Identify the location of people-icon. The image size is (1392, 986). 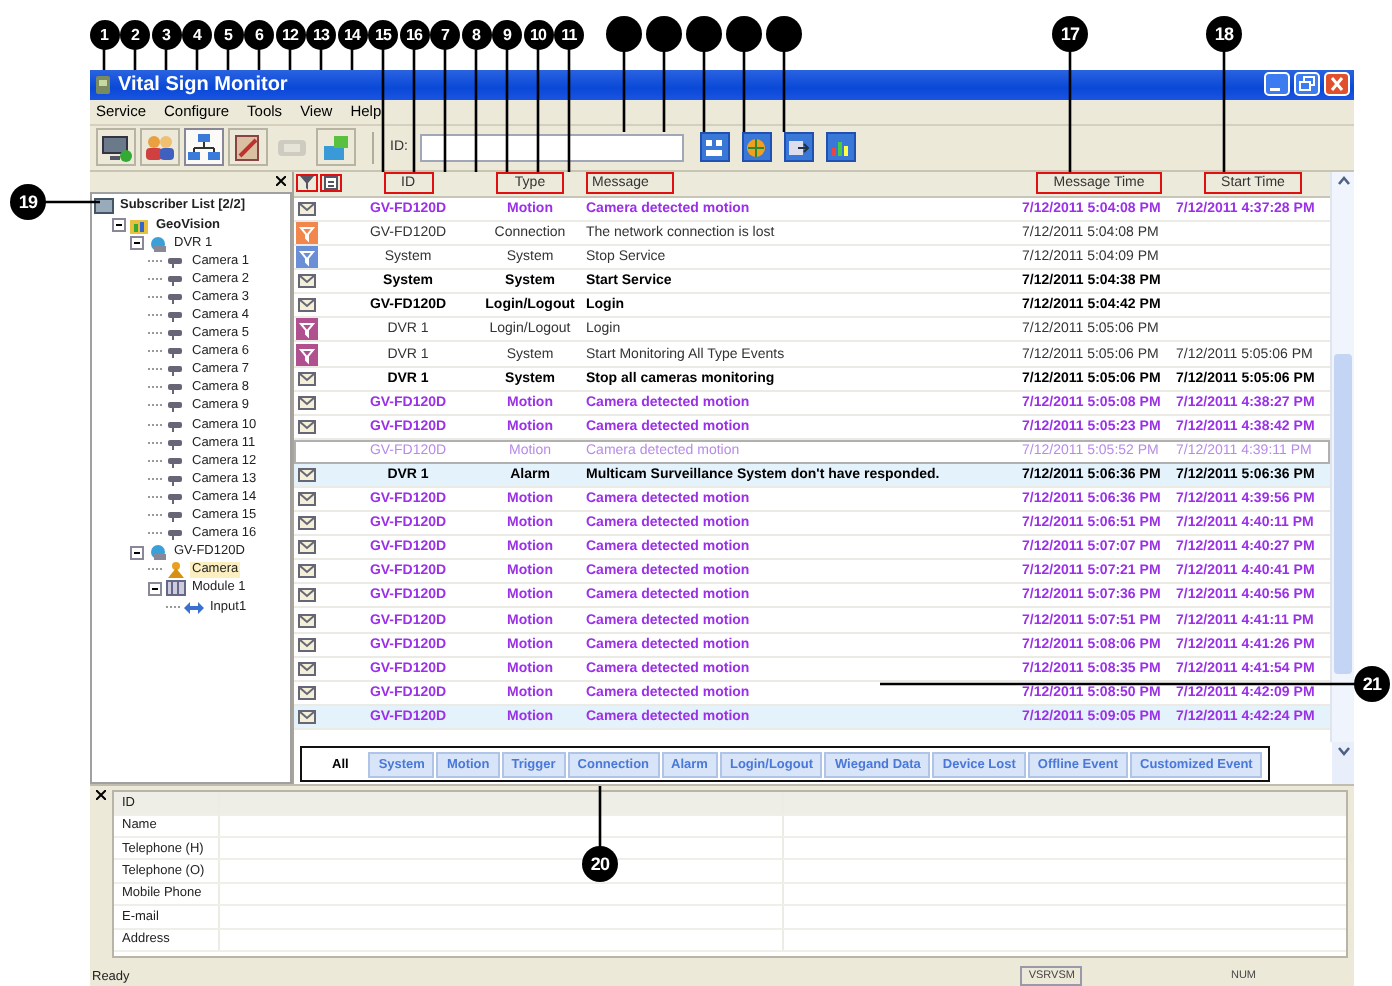
(160, 147).